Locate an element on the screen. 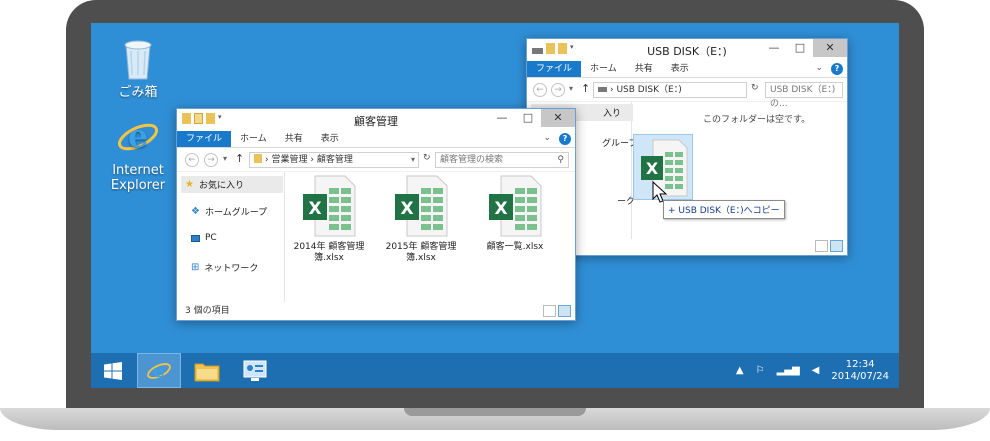 The height and width of the screenshot is (441, 990). titlebar: ▾ 顧客管理 — □ ✕ is located at coordinates (376, 120).